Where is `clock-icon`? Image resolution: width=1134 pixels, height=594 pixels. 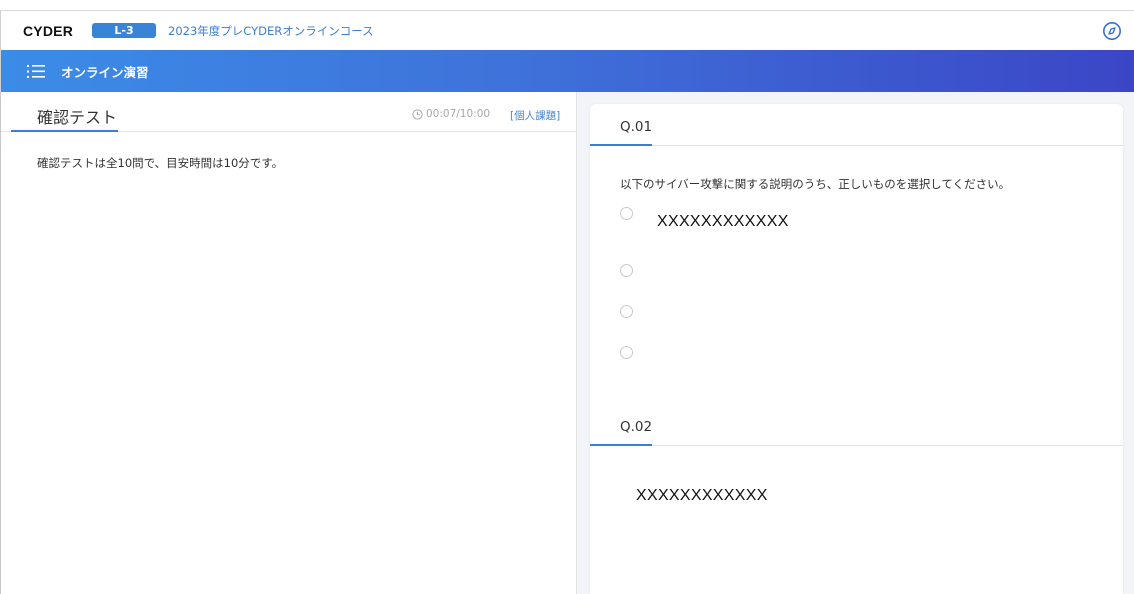 clock-icon is located at coordinates (417, 114).